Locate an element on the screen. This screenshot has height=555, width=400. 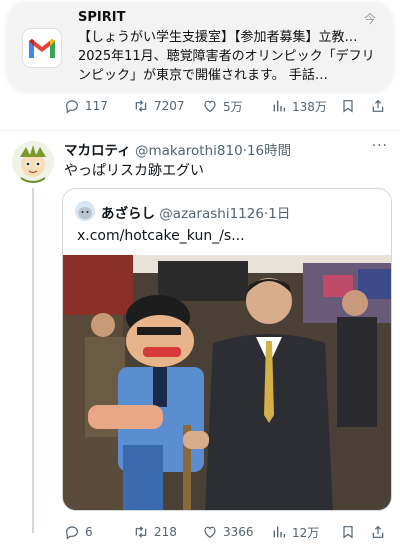
reply-count: 6 is located at coordinates (89, 532).